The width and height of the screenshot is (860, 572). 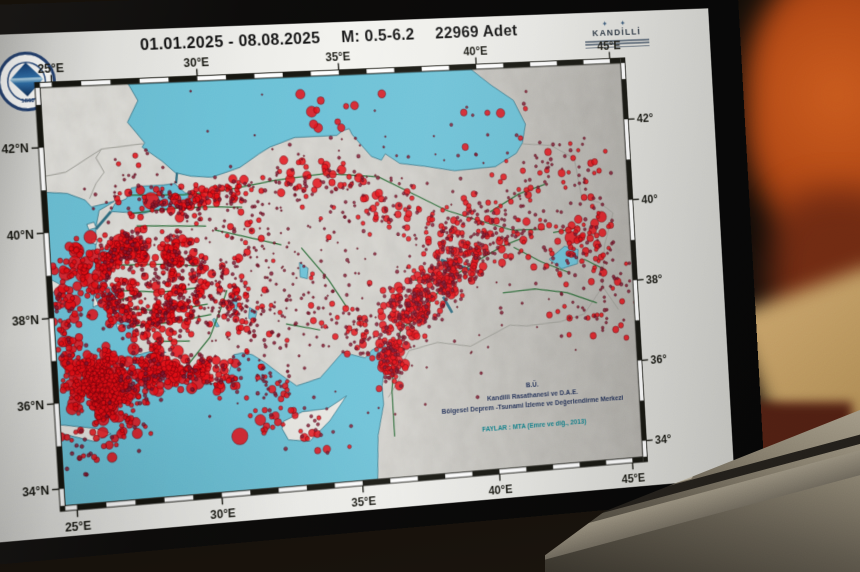 What do you see at coordinates (377, 36) in the screenshot?
I see `magnitude-range-label: M: 0.5-6.2` at bounding box center [377, 36].